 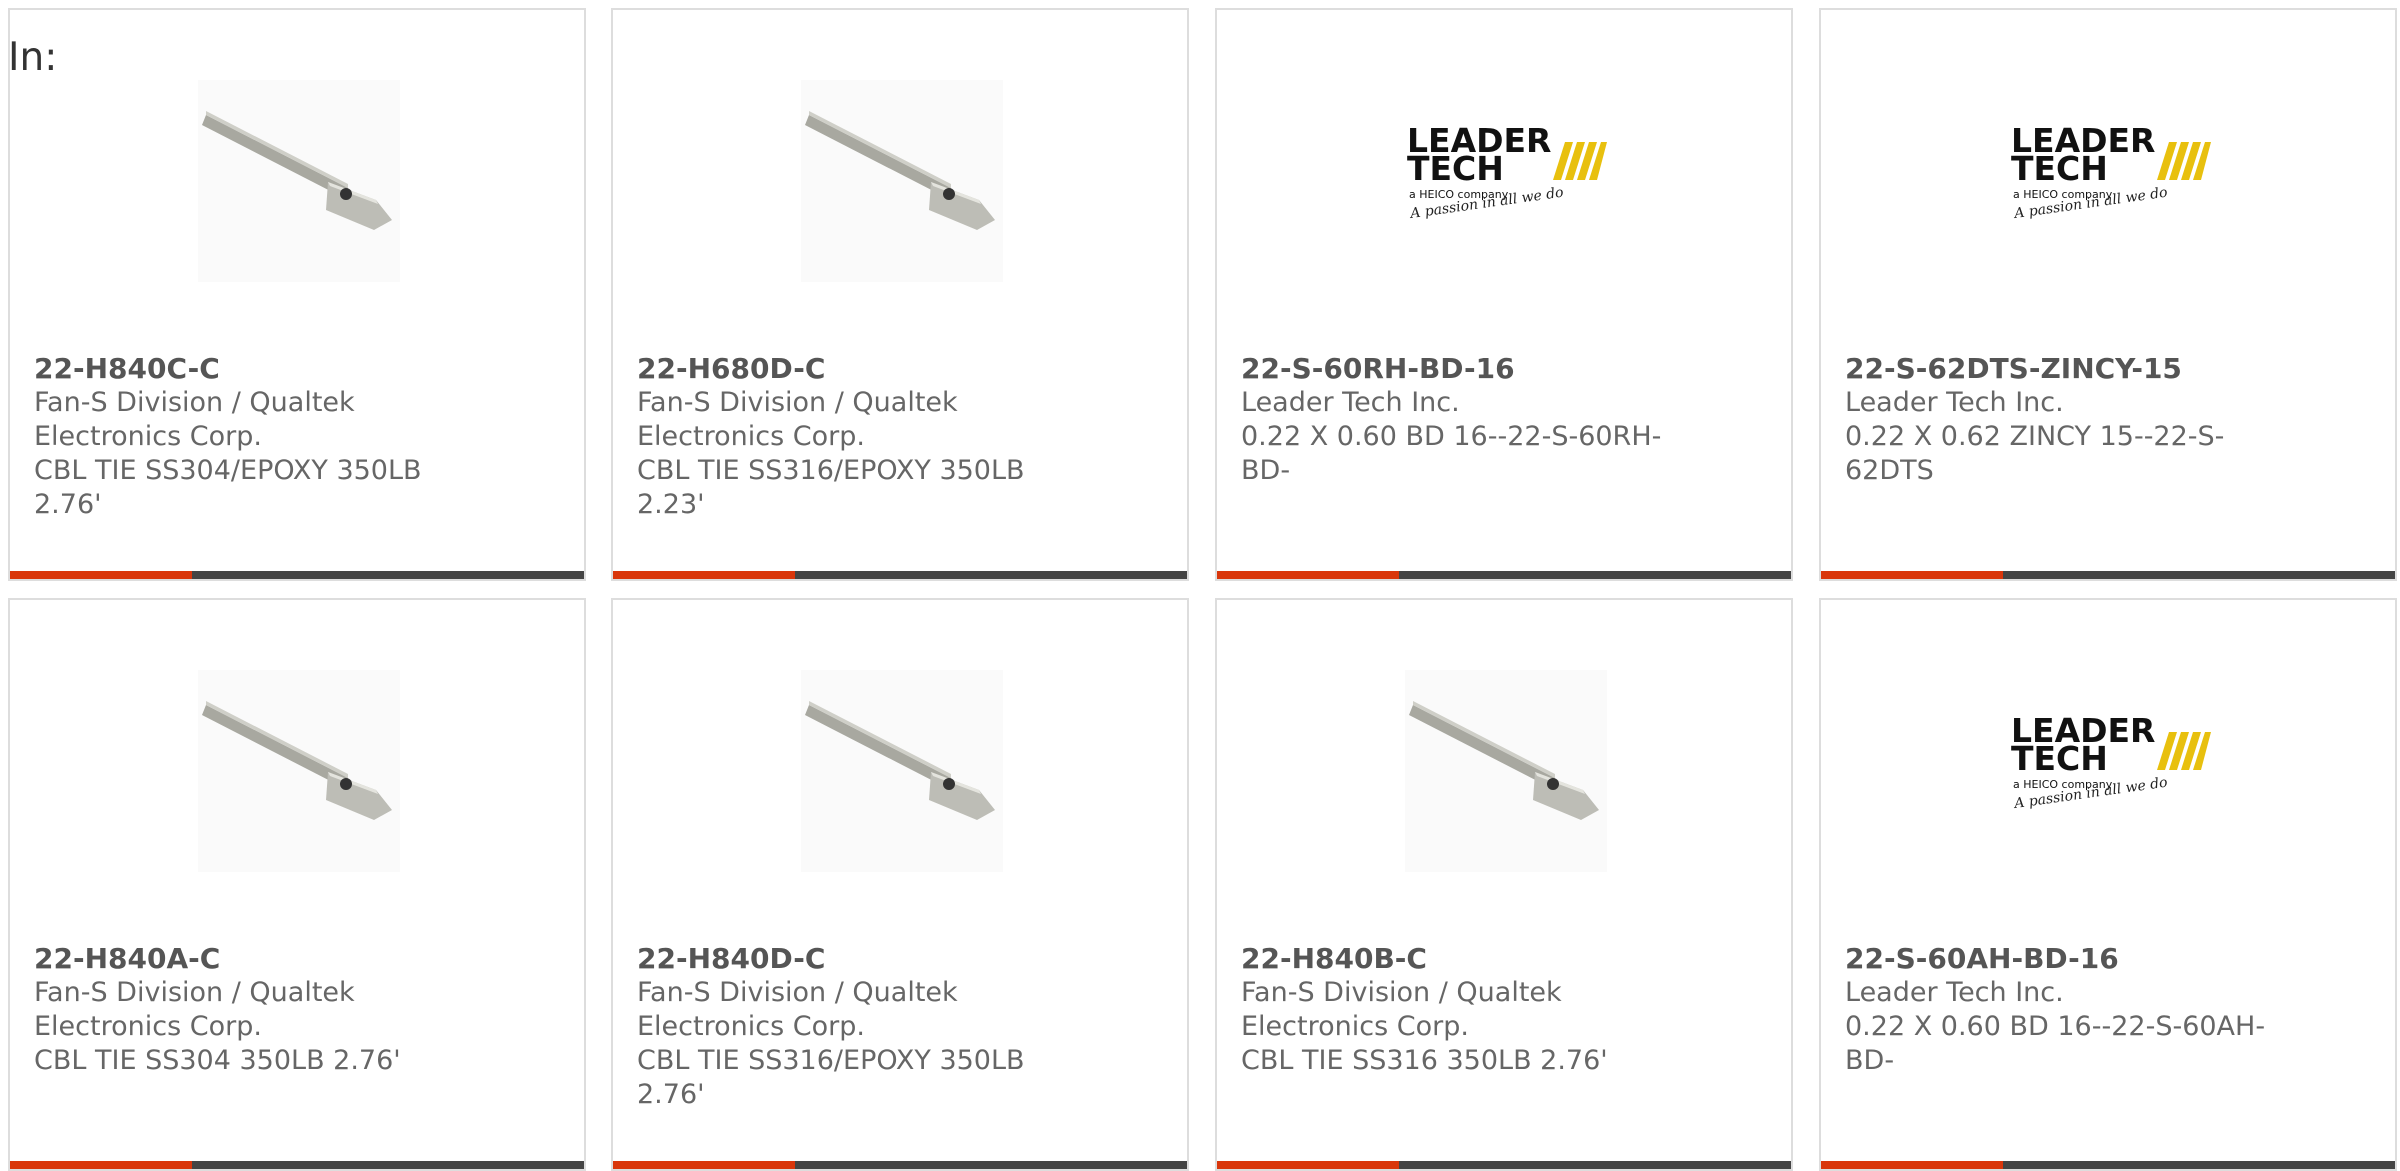 I want to click on description: CBL TIE SS304 350LB 2.76', so click(x=217, y=1060).